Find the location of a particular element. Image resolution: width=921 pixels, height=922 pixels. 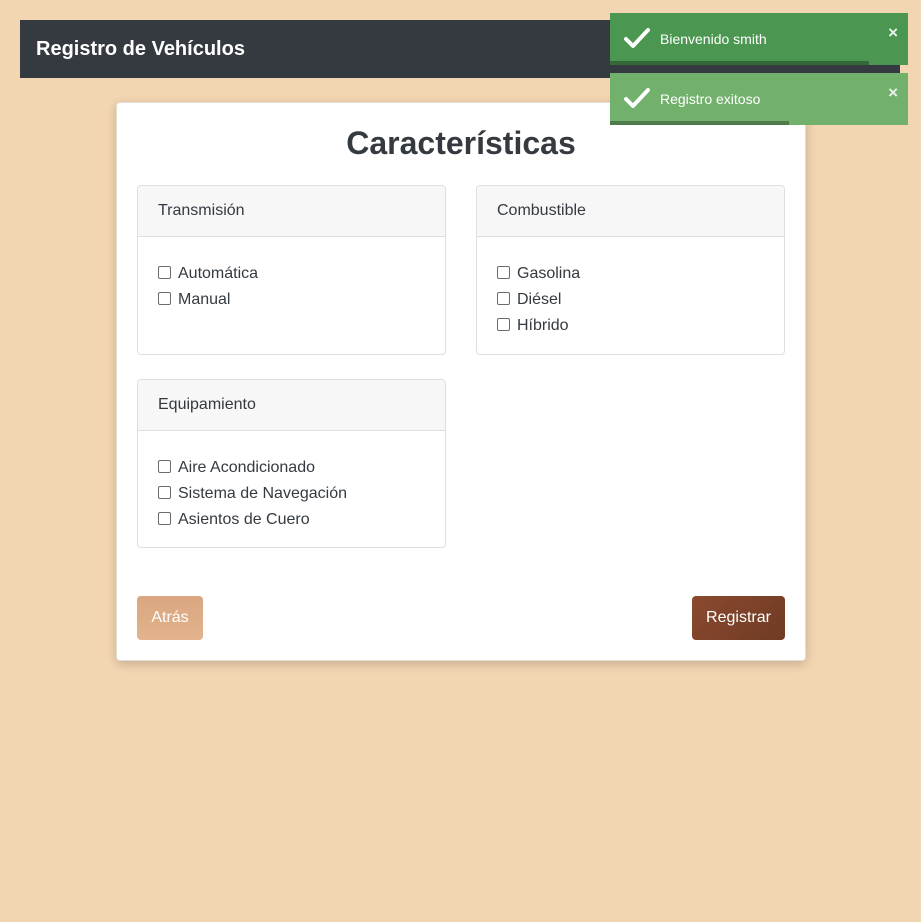

air-conditioning-checkbox is located at coordinates (164, 466).